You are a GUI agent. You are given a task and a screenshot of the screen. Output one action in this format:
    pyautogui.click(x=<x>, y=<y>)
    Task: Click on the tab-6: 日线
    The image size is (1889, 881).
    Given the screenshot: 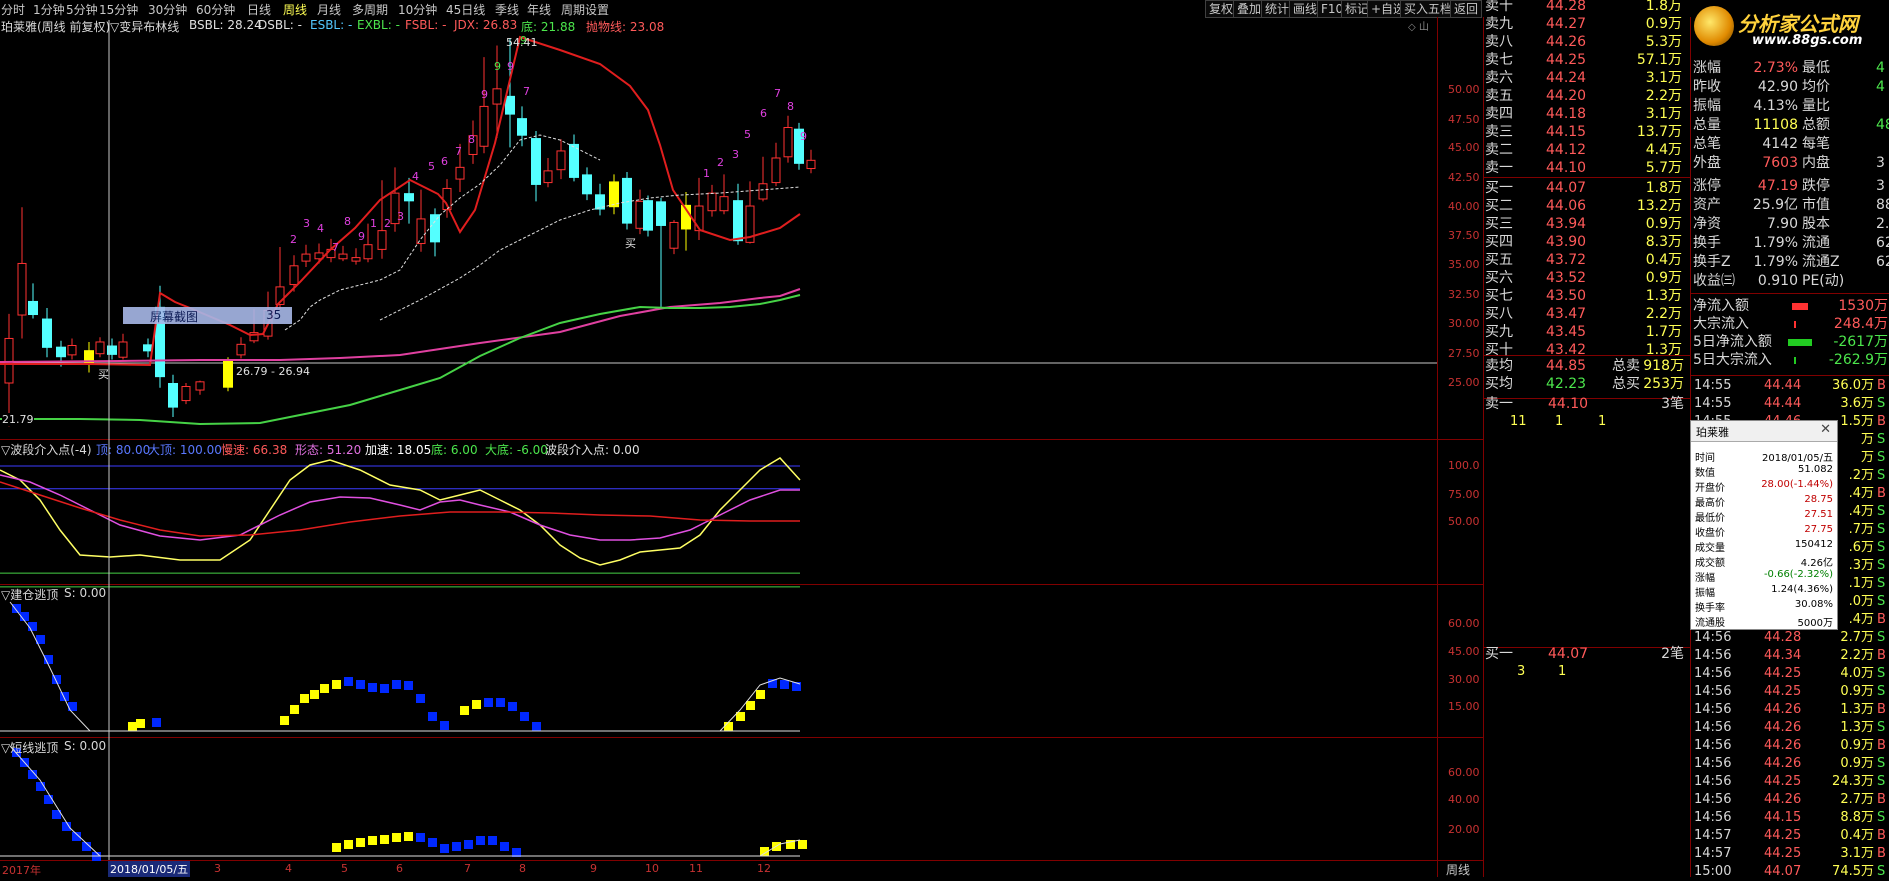 What is the action you would take?
    pyautogui.click(x=259, y=9)
    